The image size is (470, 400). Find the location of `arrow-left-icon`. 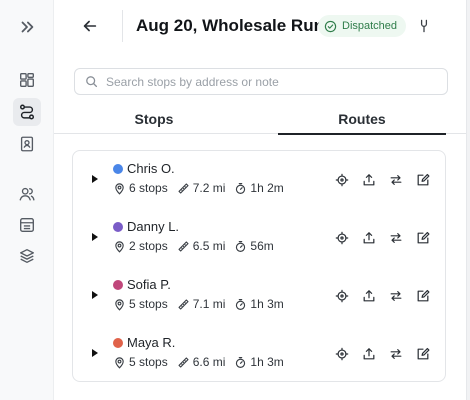

arrow-left-icon is located at coordinates (90, 26).